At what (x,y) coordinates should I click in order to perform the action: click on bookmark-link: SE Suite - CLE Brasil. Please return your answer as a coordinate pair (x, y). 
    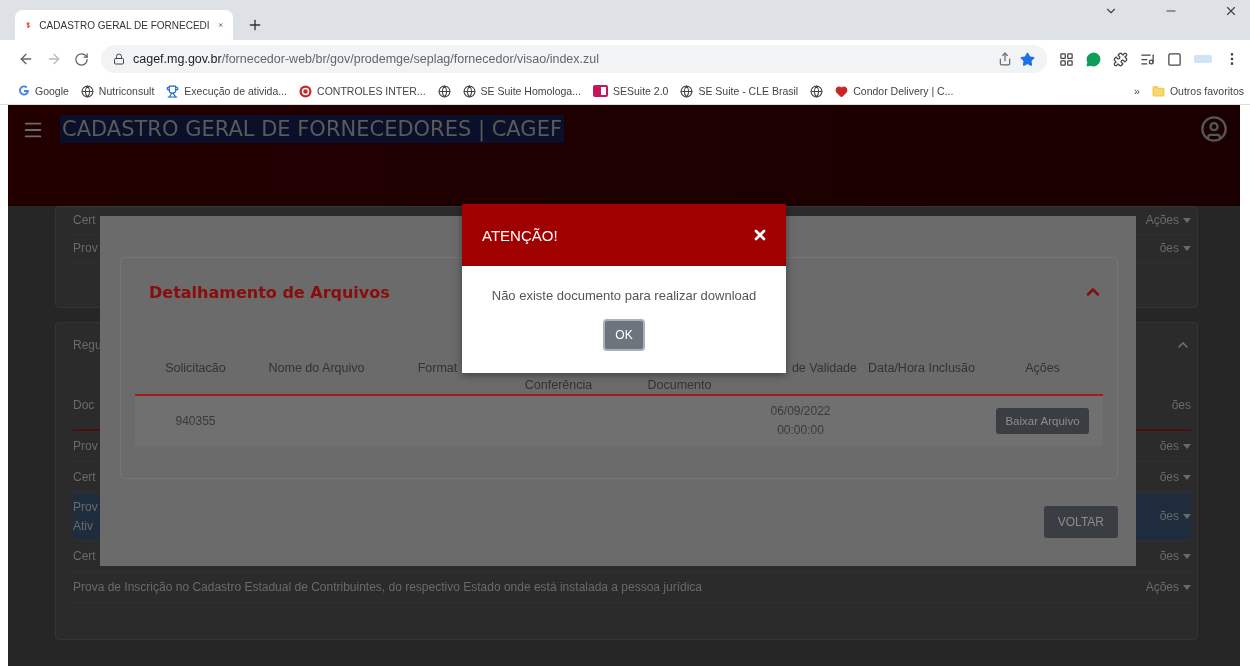
    Looking at the image, I should click on (739, 91).